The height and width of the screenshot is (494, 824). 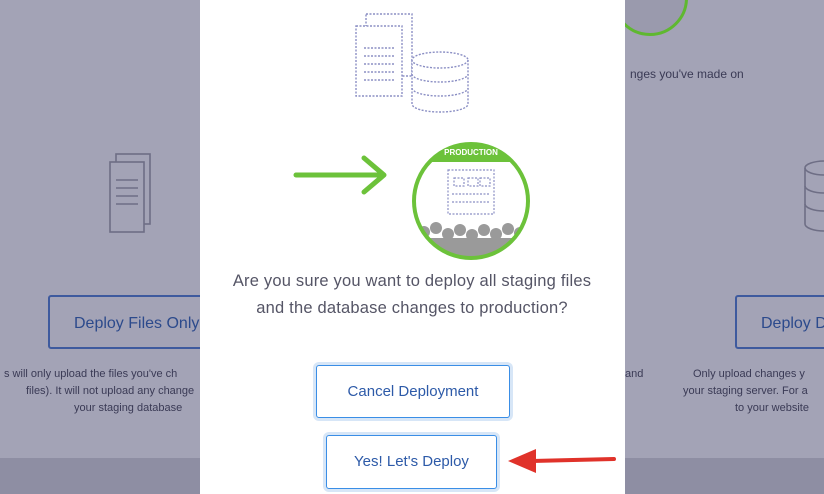 What do you see at coordinates (749, 374) in the screenshot?
I see `deploy-database-description-line: Only upload changes y` at bounding box center [749, 374].